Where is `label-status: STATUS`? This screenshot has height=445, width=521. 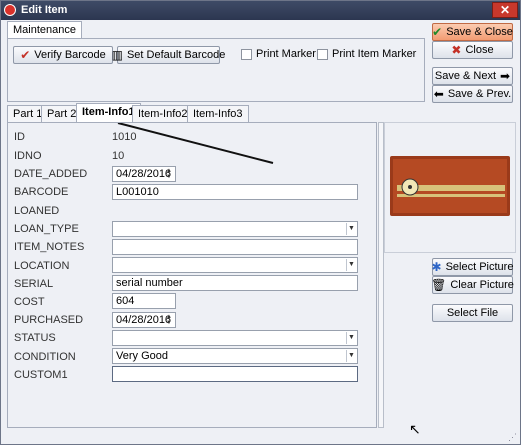 label-status: STATUS is located at coordinates (35, 338).